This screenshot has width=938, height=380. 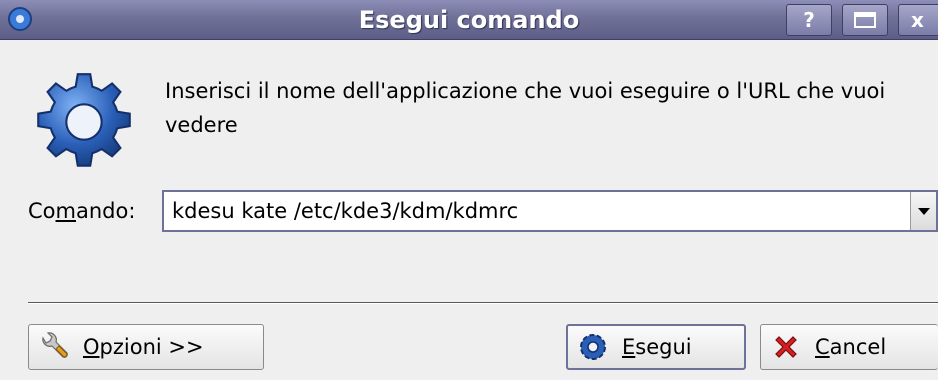 What do you see at coordinates (469, 20) in the screenshot?
I see `title-bar: Esegui comando ? x` at bounding box center [469, 20].